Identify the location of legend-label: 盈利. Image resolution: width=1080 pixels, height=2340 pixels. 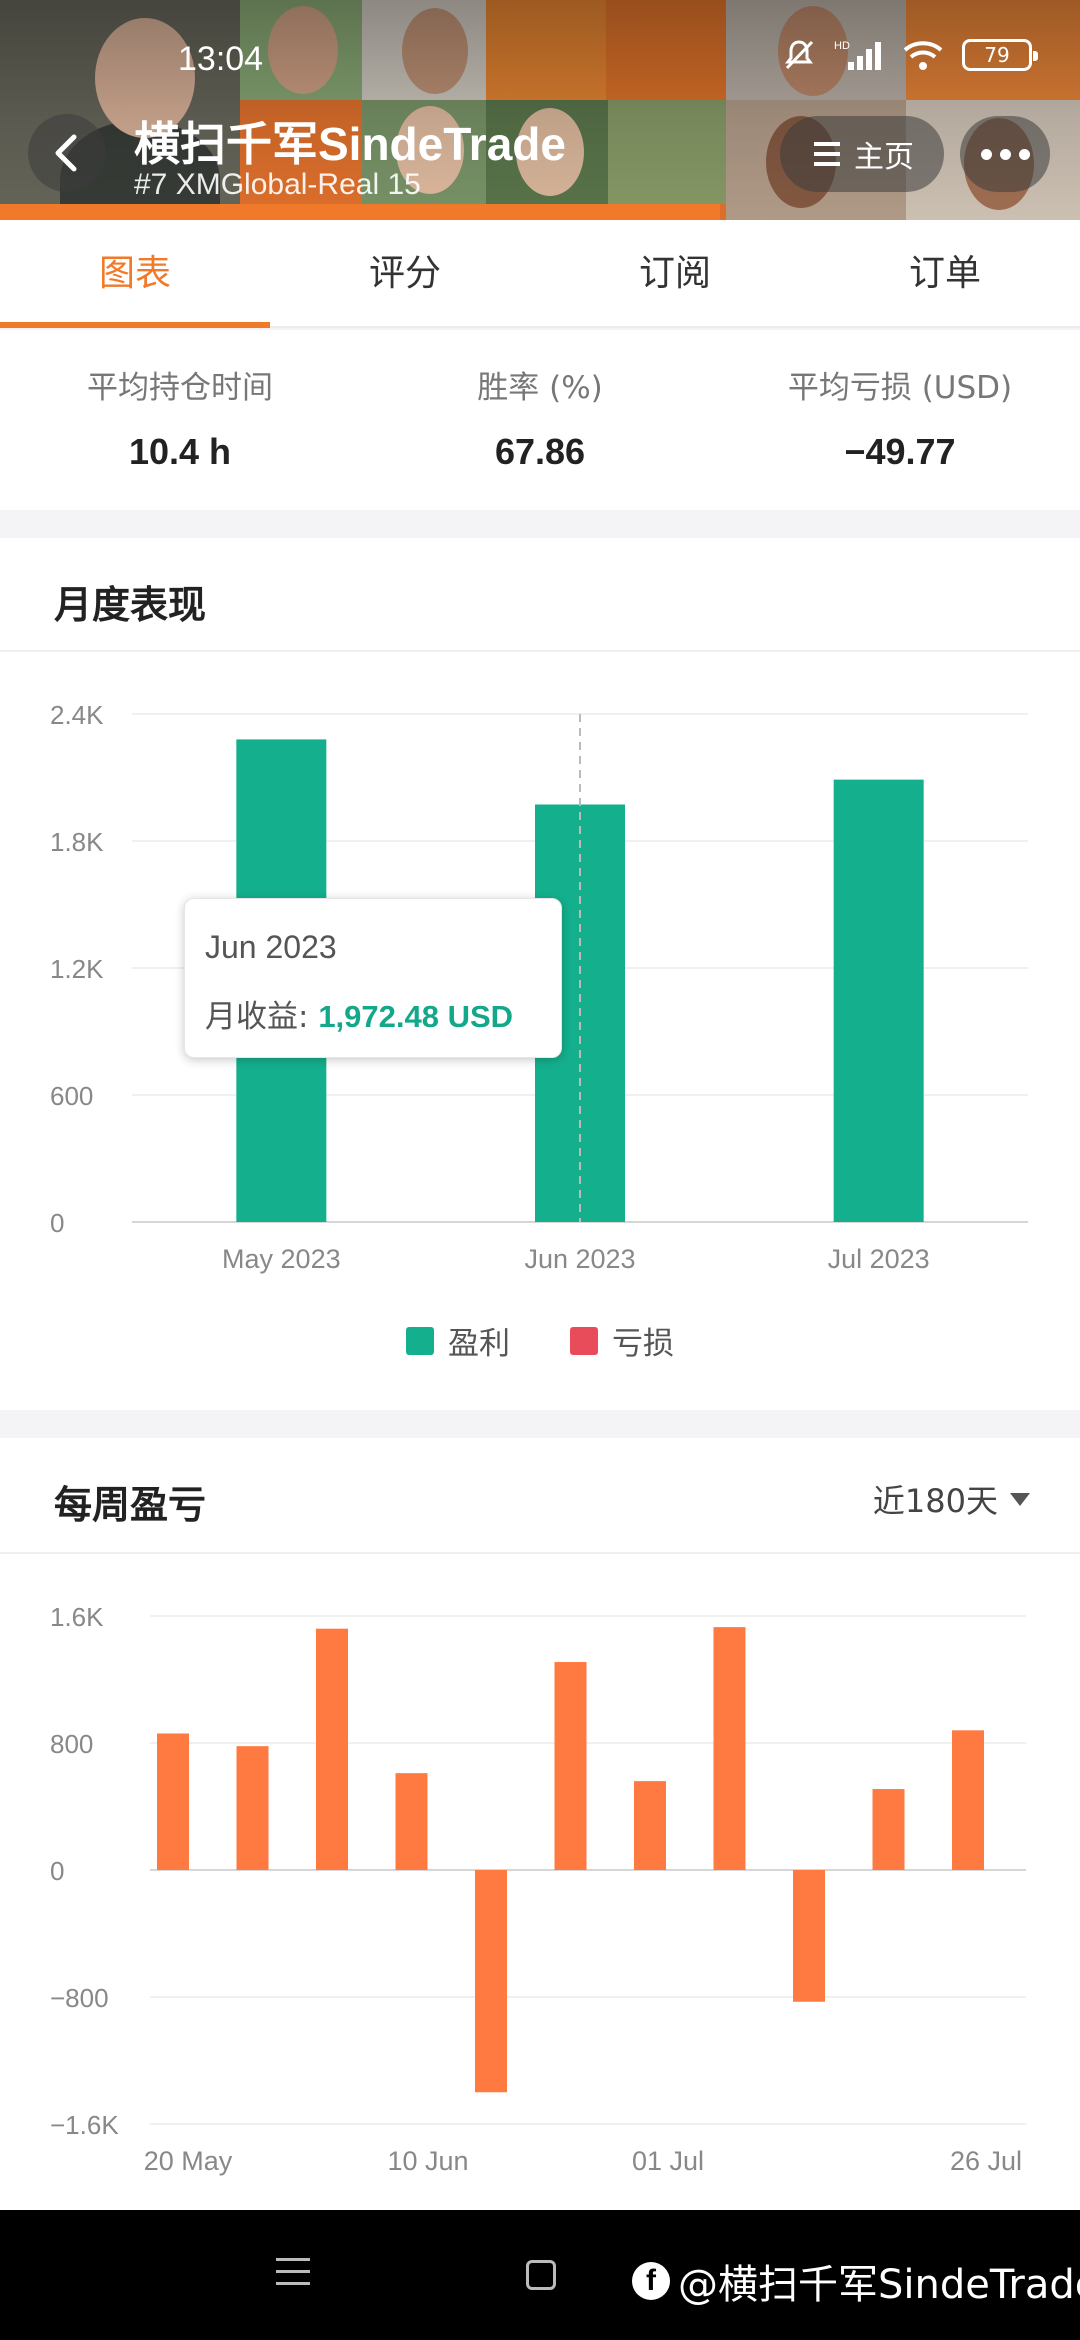
(479, 1344).